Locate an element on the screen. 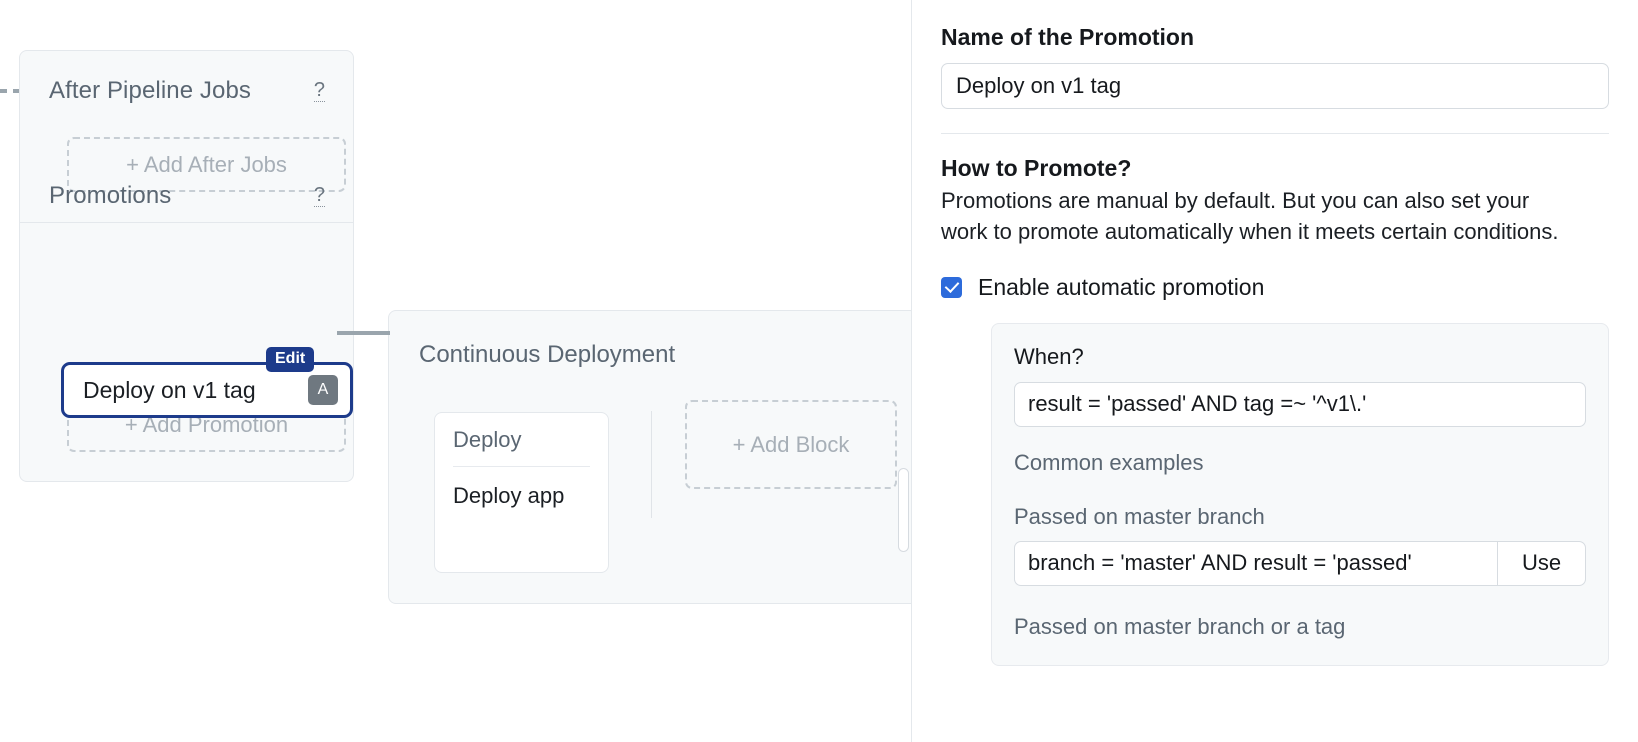  add-block-button: + Add Block is located at coordinates (791, 444).